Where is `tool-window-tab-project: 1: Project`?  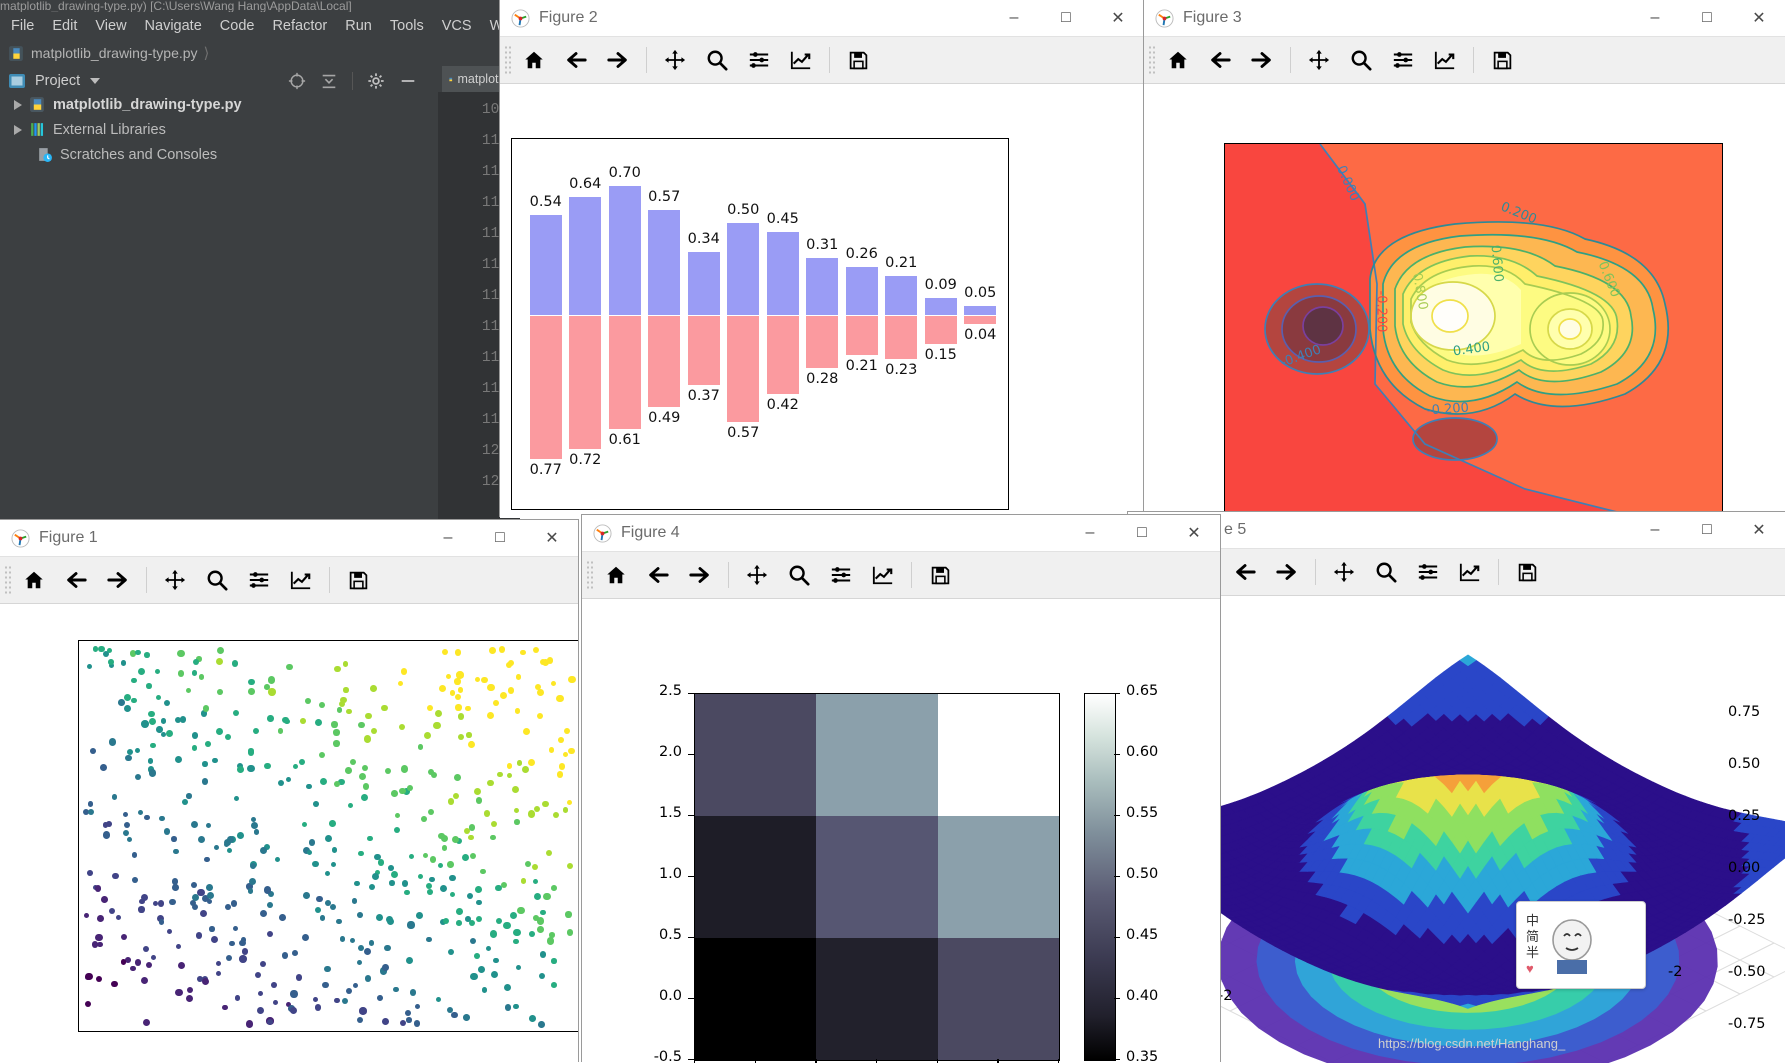 tool-window-tab-project: 1: Project is located at coordinates (8, 143).